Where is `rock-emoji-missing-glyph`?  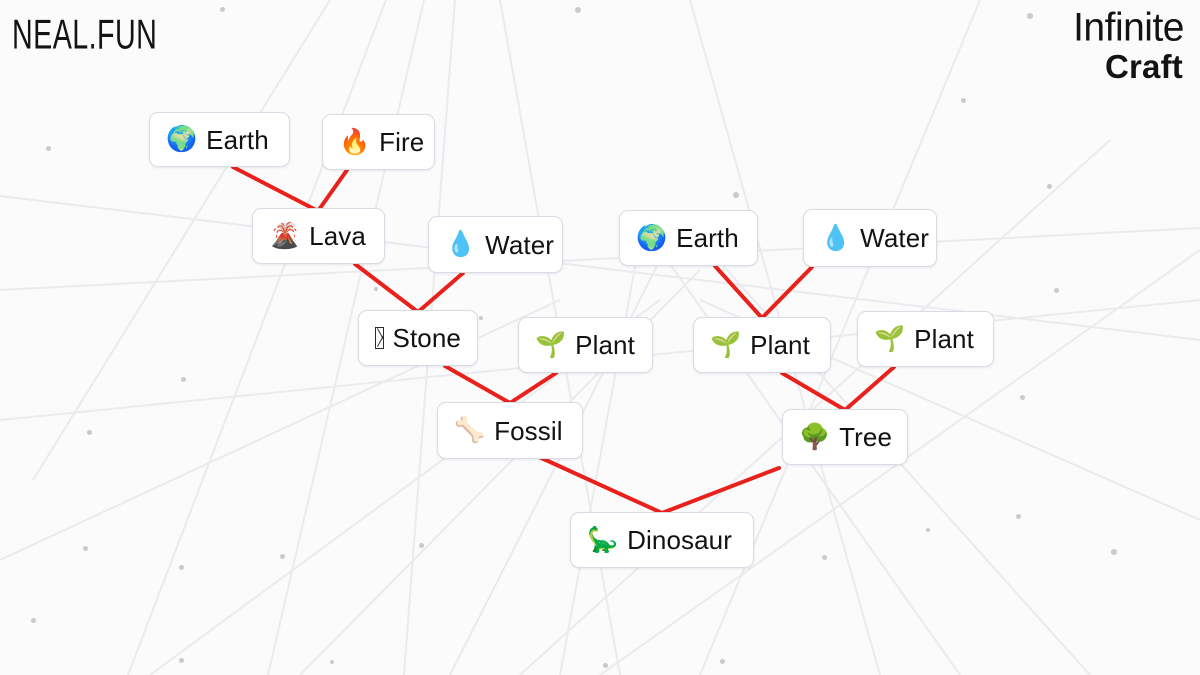
rock-emoji-missing-glyph is located at coordinates (379, 338).